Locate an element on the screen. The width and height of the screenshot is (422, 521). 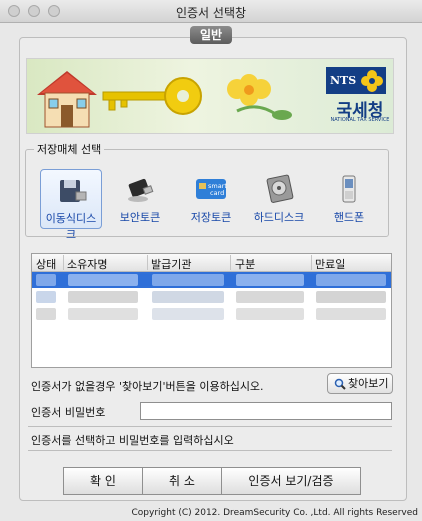
certificate-table-header: 상태 소유자명 발급기관 구분 만료일 is located at coordinates (211, 263).